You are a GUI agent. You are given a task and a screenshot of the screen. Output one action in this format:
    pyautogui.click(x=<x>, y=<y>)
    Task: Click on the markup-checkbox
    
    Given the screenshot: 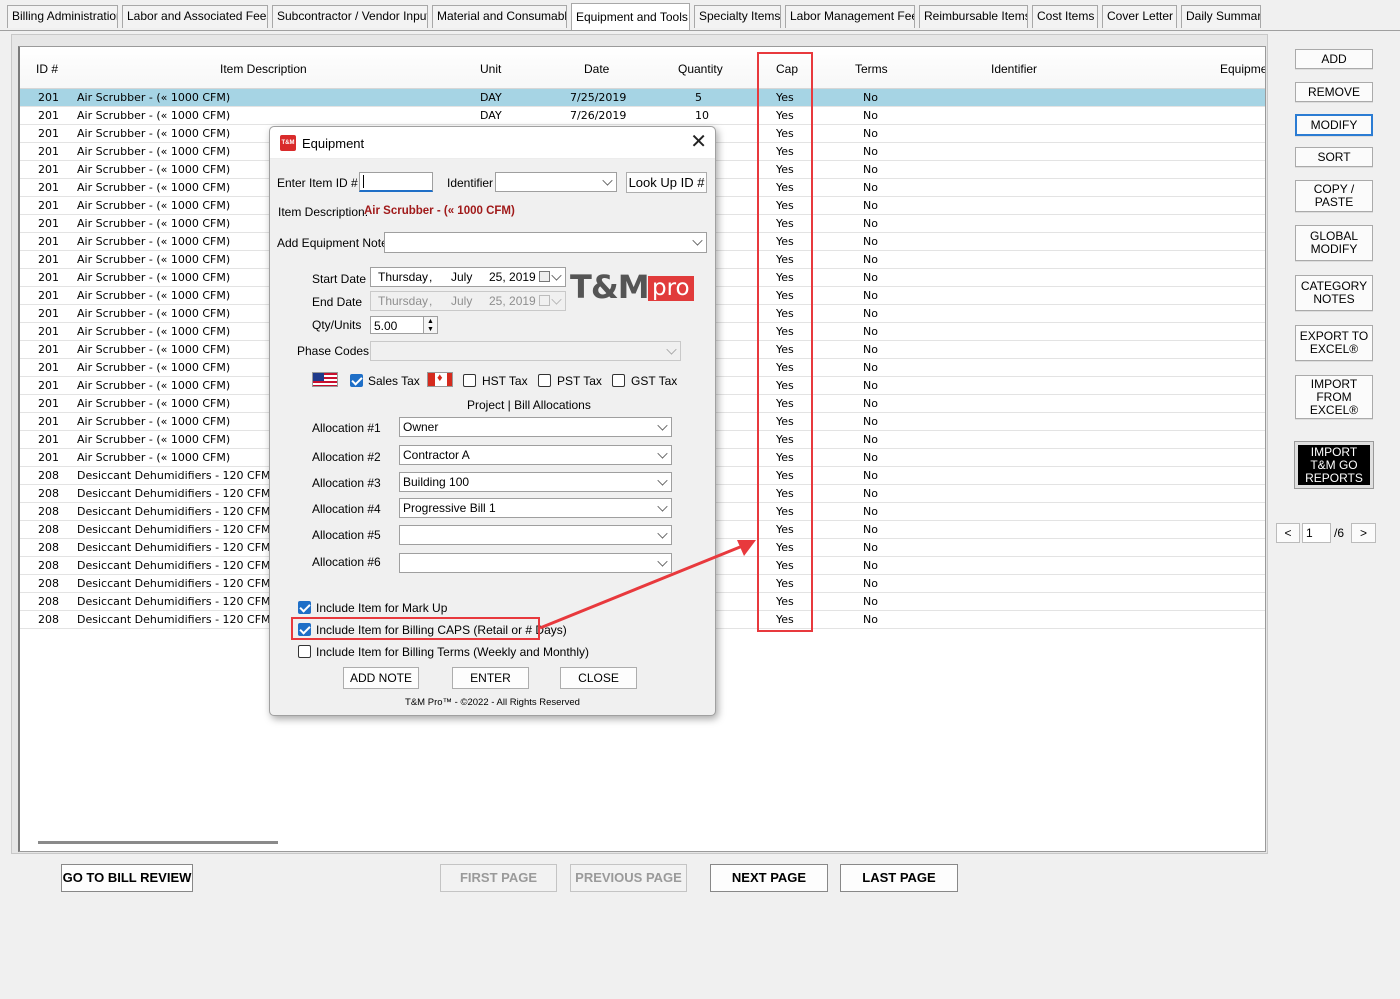 What is the action you would take?
    pyautogui.click(x=304, y=607)
    